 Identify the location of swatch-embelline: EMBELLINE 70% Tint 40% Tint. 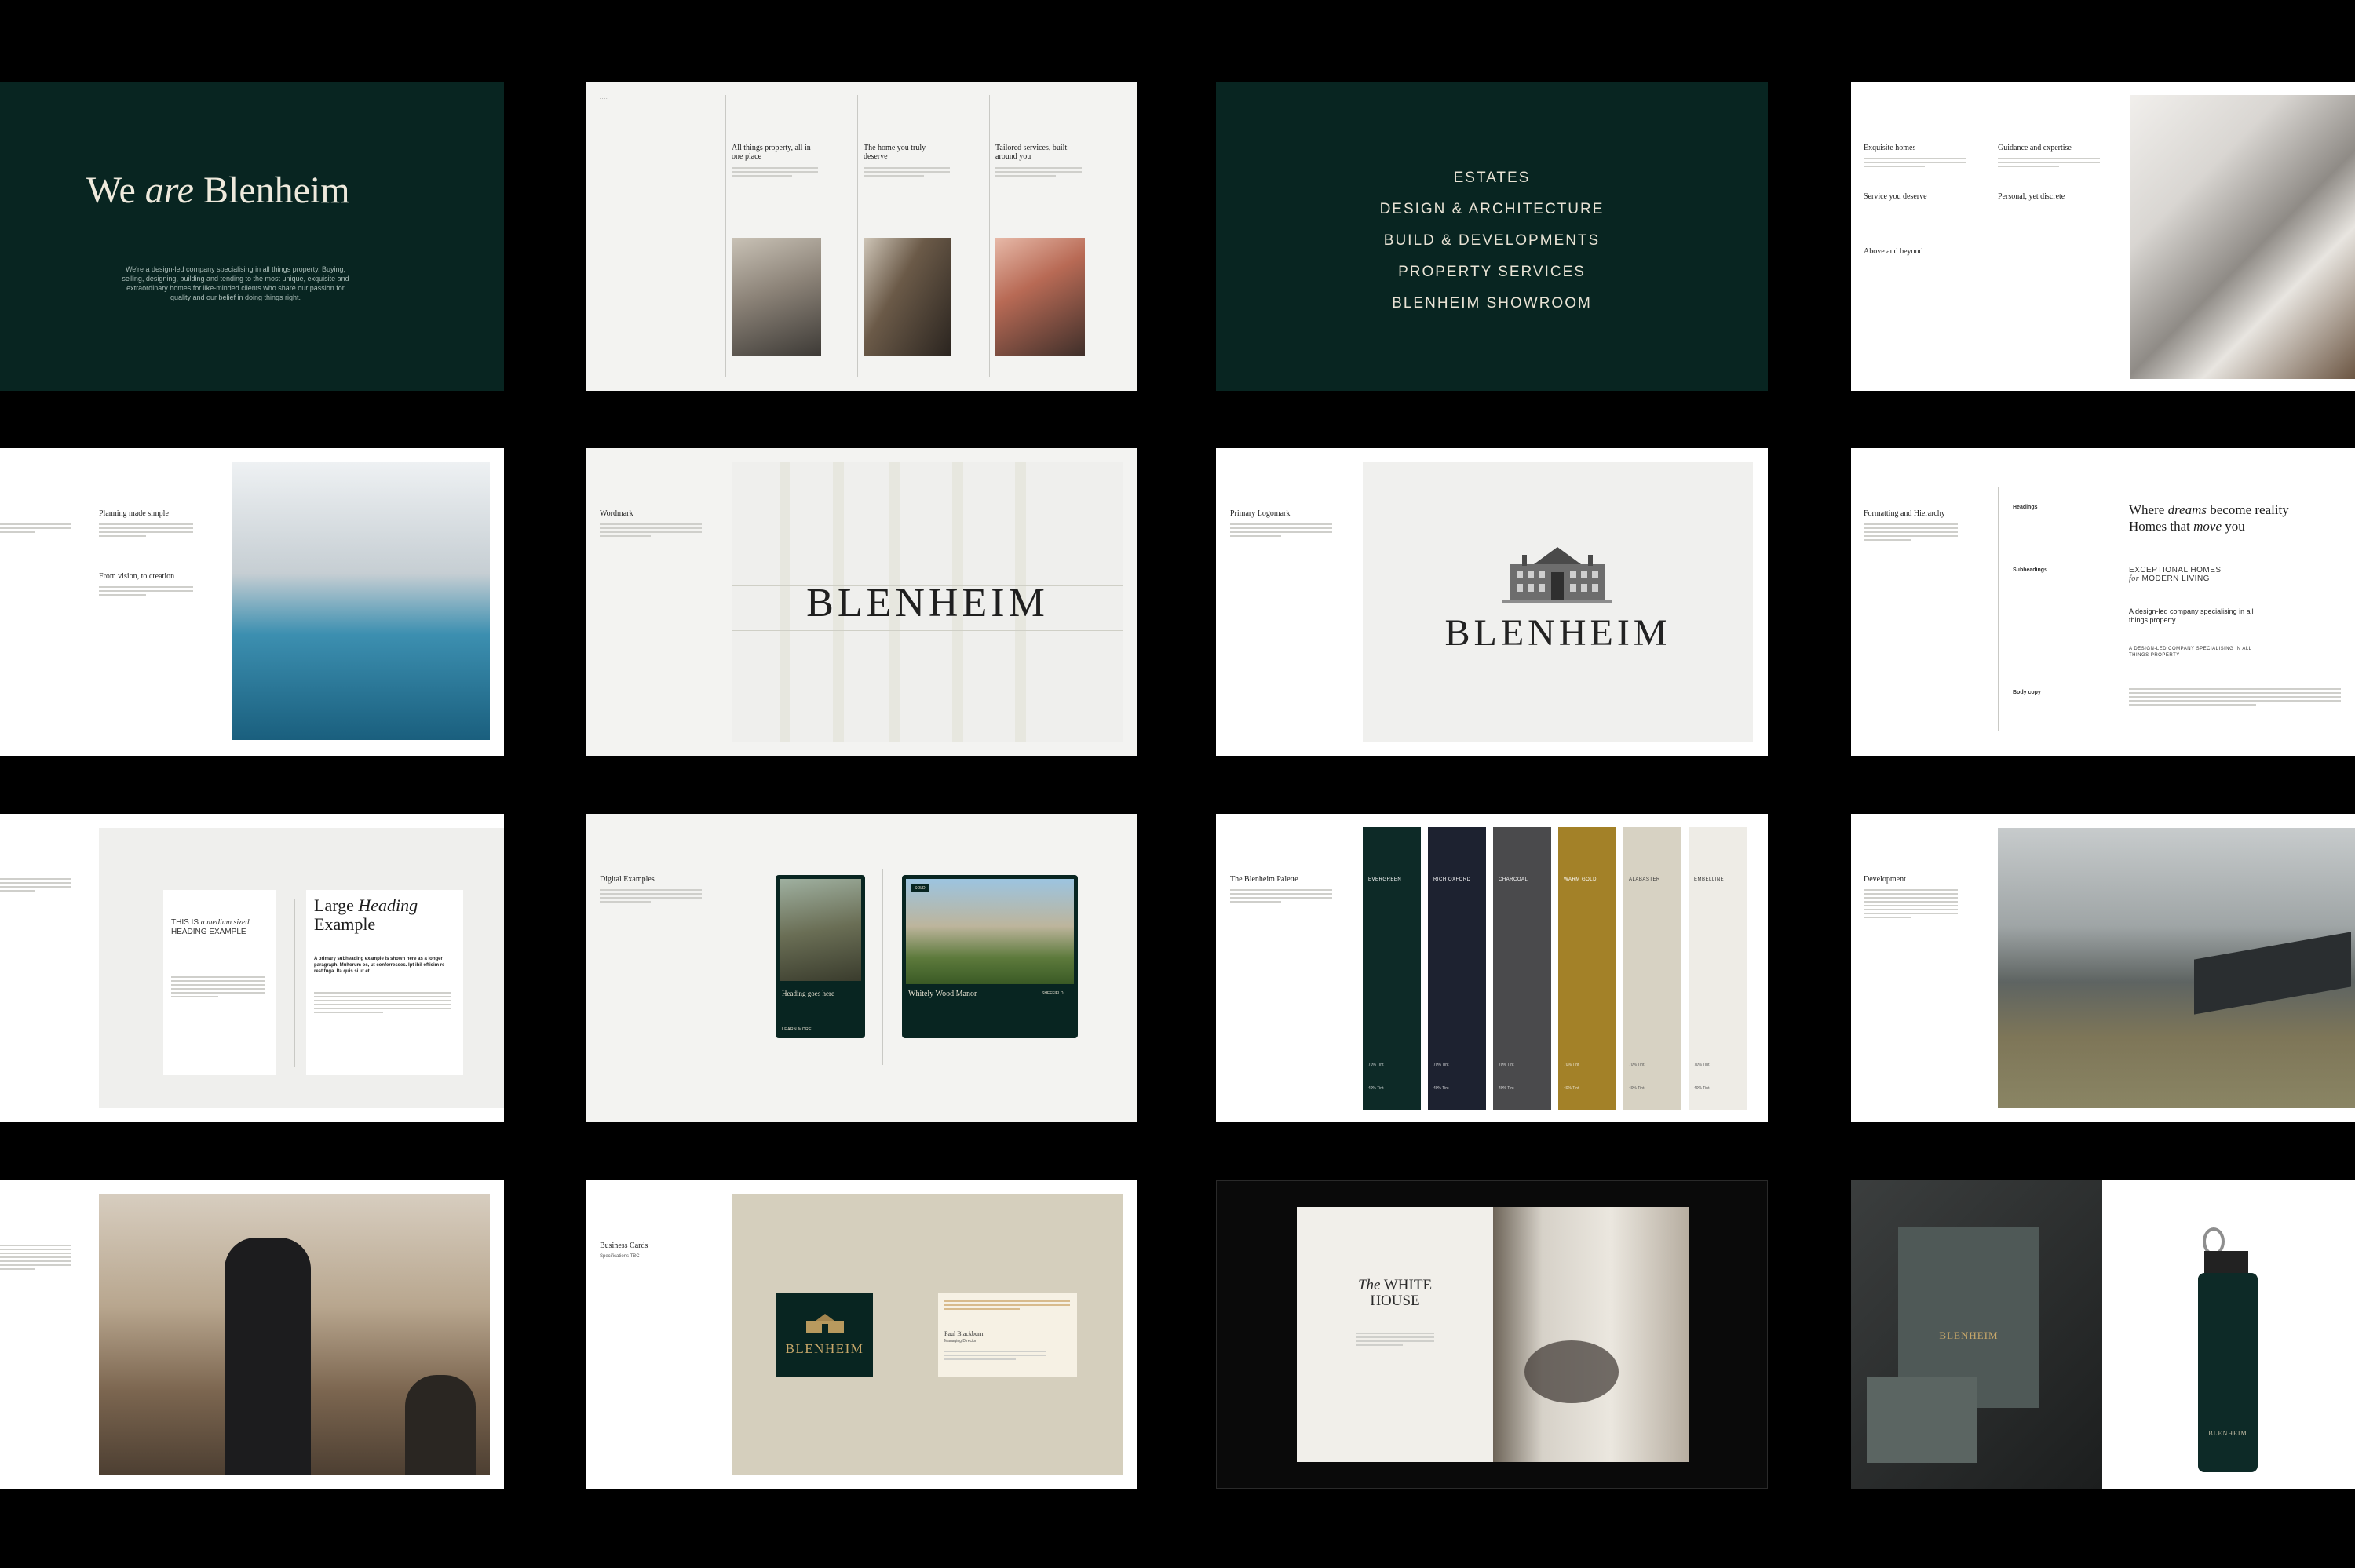
(1718, 968).